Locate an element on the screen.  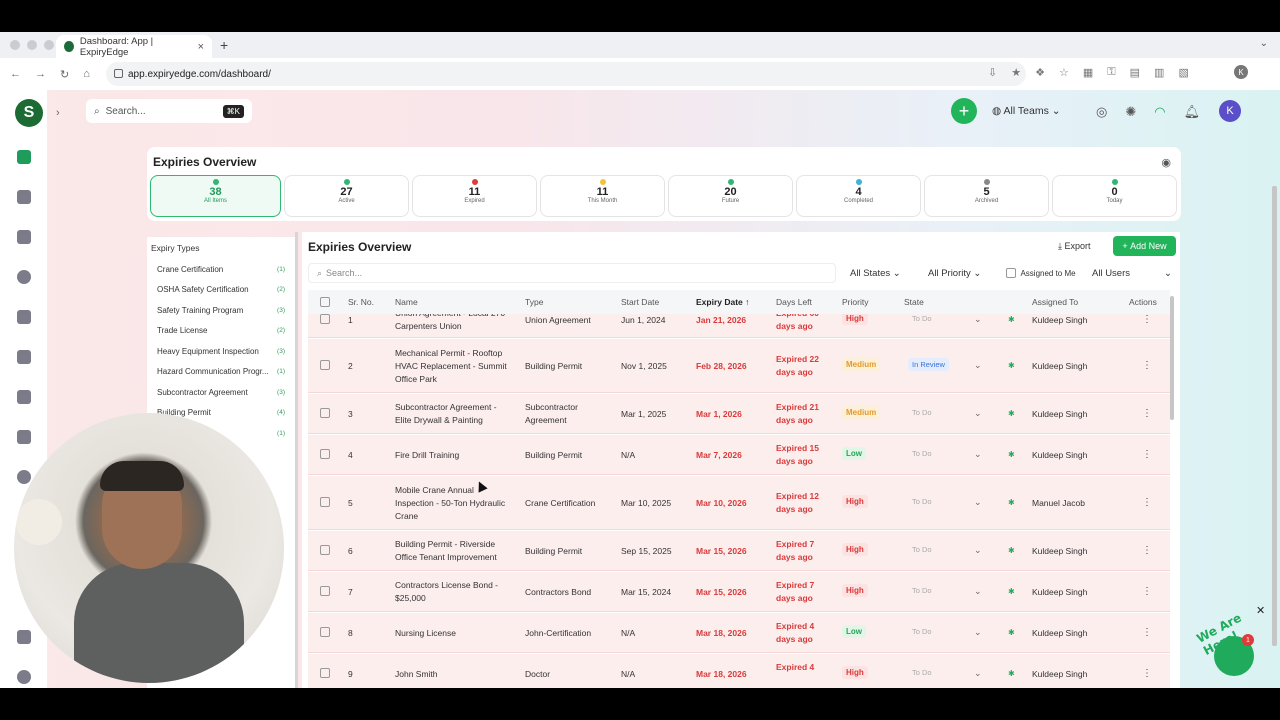
row-name: Fire Drill Training is located at coordinates (455, 455).